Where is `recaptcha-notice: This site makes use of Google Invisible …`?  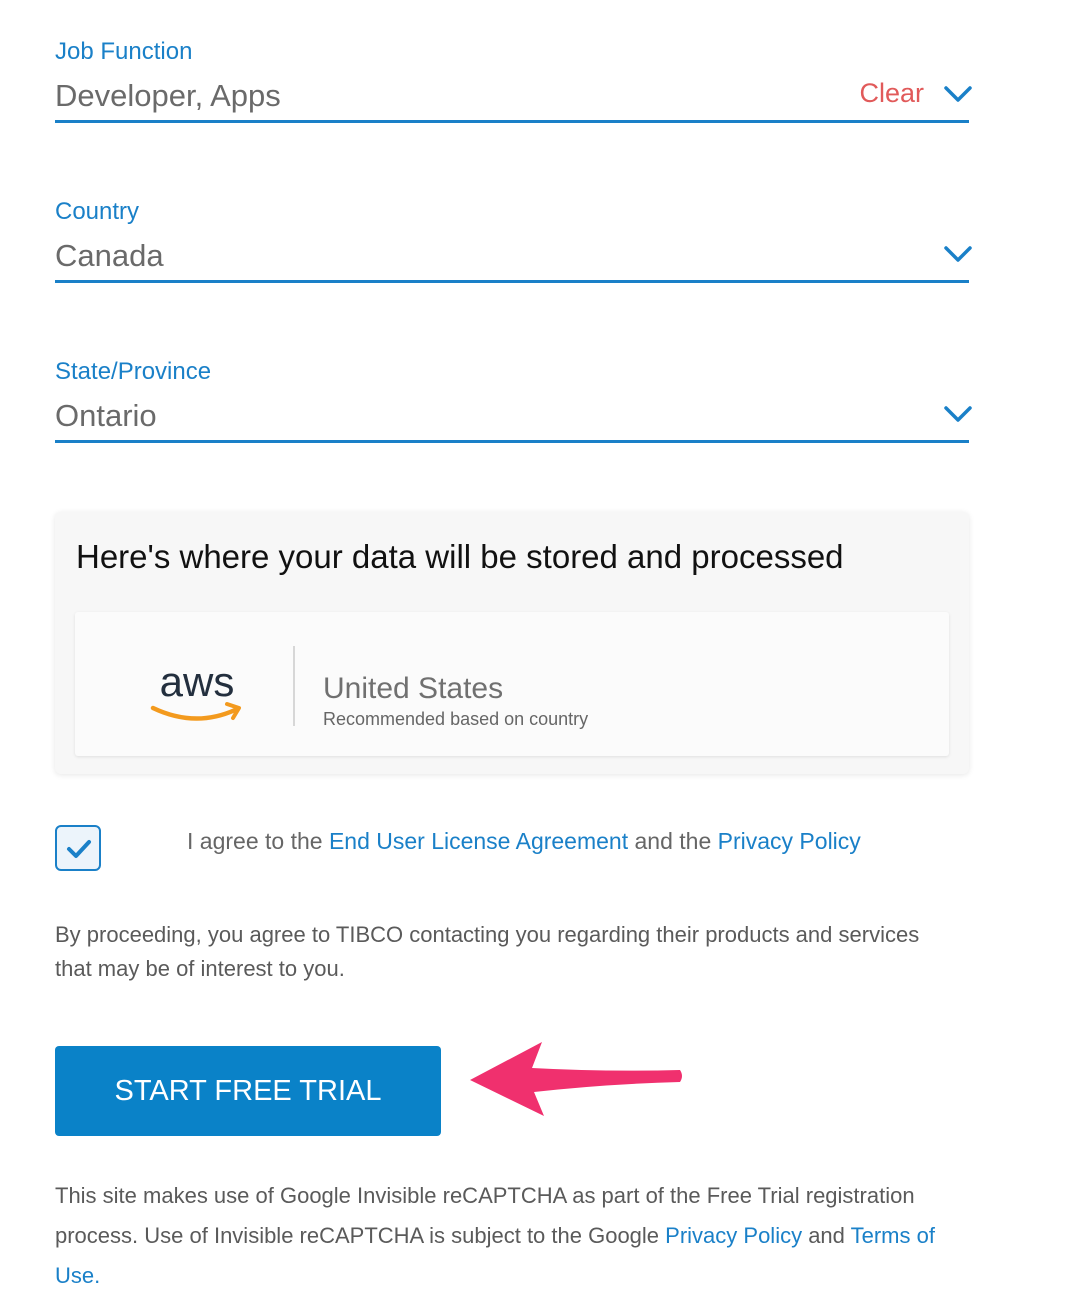
recaptcha-notice: This site makes use of Google Invisible … is located at coordinates (520, 1236).